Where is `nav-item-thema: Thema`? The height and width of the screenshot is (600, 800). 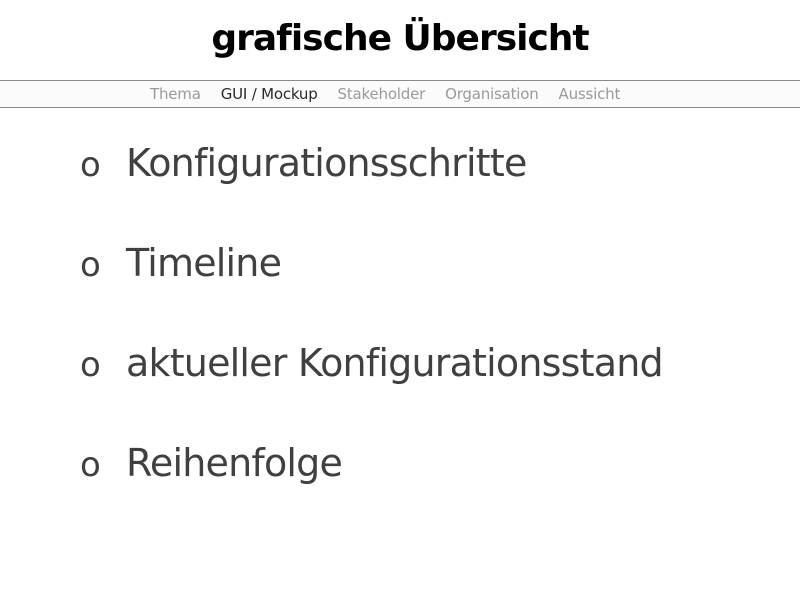
nav-item-thema: Thema is located at coordinates (175, 94).